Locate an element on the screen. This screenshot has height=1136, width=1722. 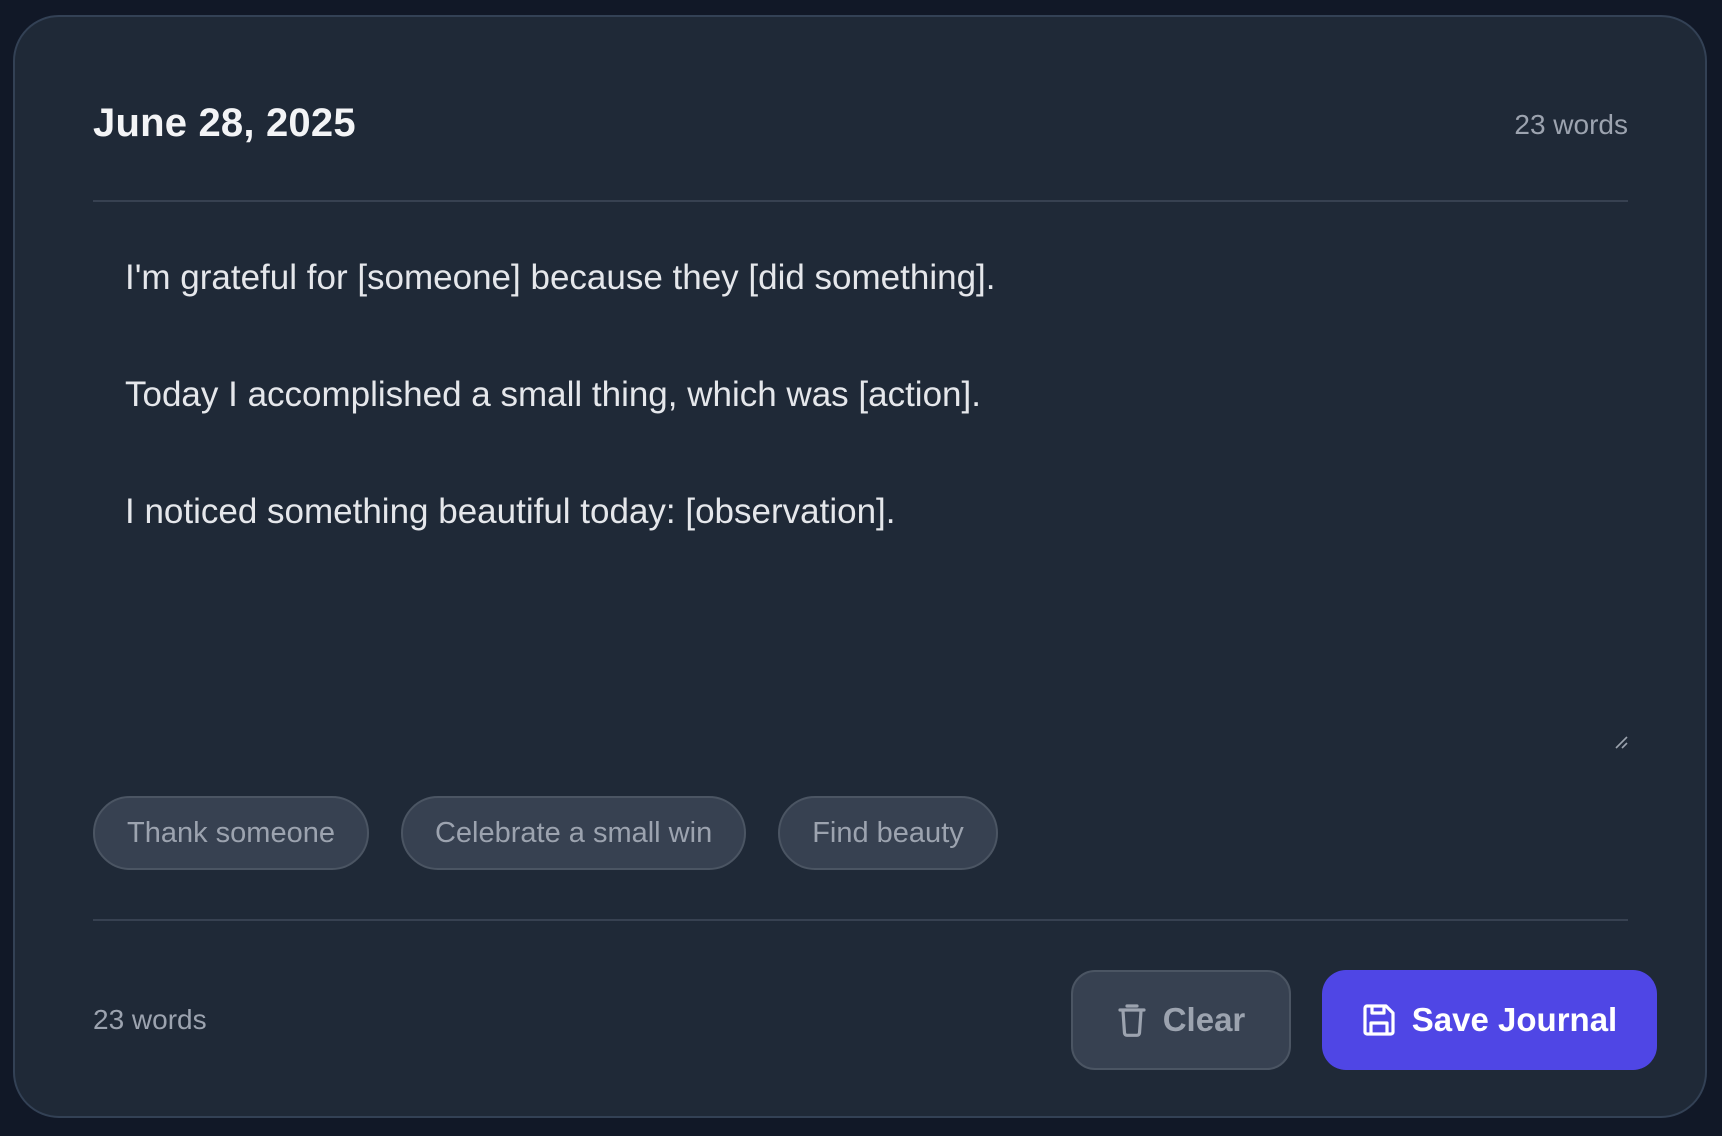
trash-icon is located at coordinates (1132, 1020).